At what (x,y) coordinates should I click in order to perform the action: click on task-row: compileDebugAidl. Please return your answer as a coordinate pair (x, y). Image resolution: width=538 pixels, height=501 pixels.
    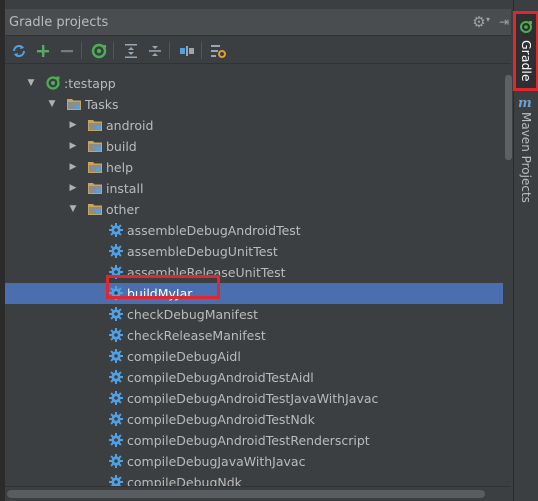
    Looking at the image, I should click on (254, 356).